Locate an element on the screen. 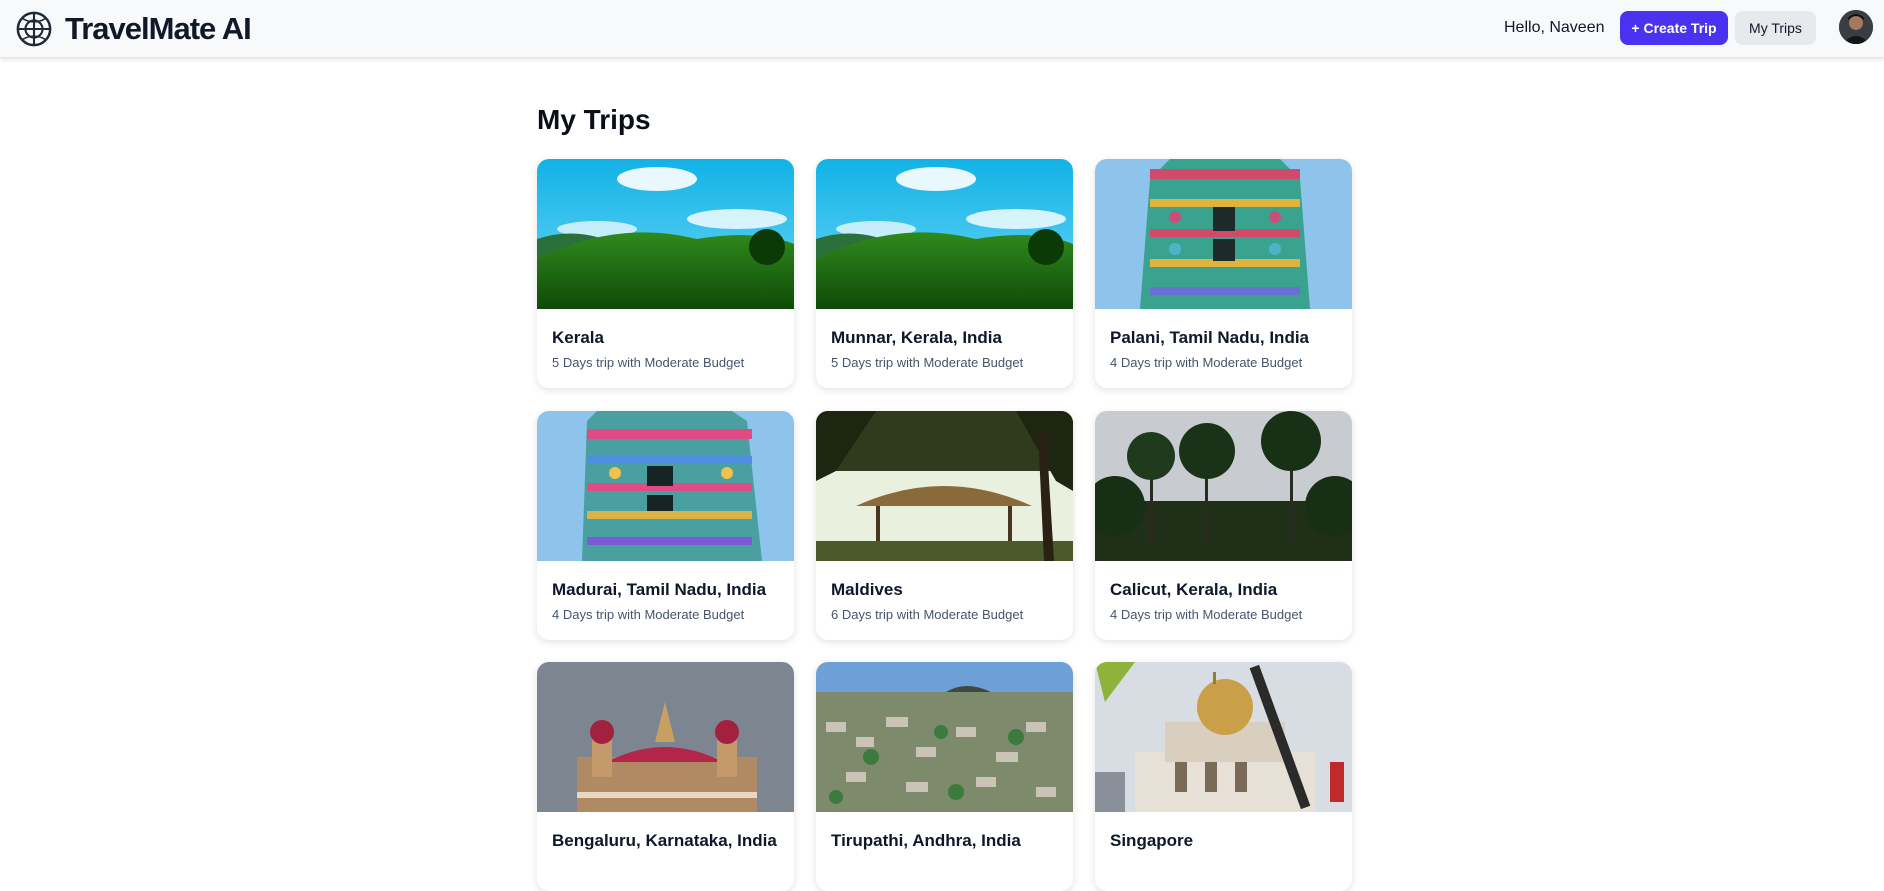 This screenshot has height=891, width=1884. brand-name: TravelMate AI is located at coordinates (158, 28).